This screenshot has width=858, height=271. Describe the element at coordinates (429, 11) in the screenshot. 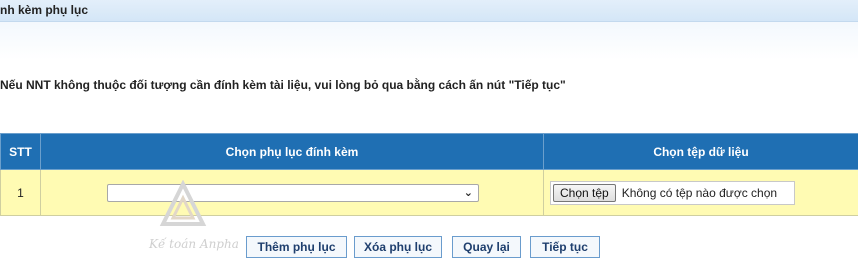

I see `section-title-bar: nh kèm phụ lục` at that location.